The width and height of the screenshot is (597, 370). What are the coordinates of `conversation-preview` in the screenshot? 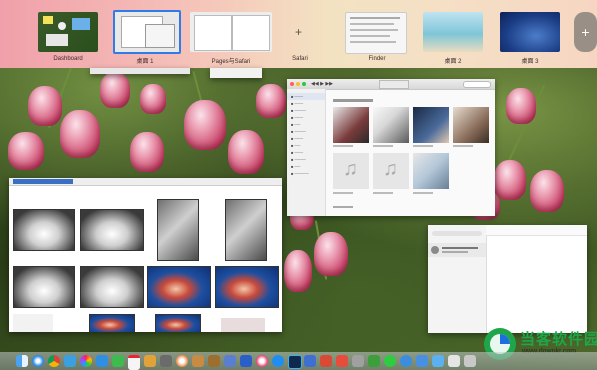 It's located at (460, 248).